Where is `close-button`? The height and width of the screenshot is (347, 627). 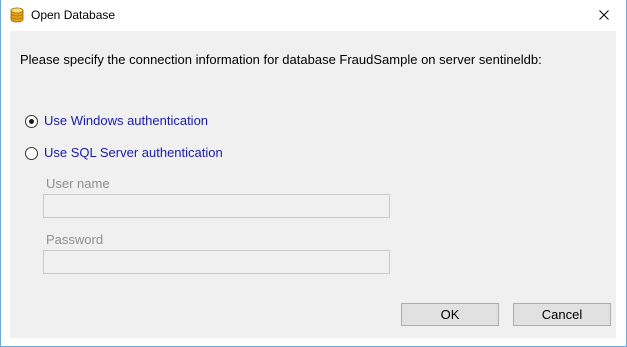
close-button is located at coordinates (604, 15).